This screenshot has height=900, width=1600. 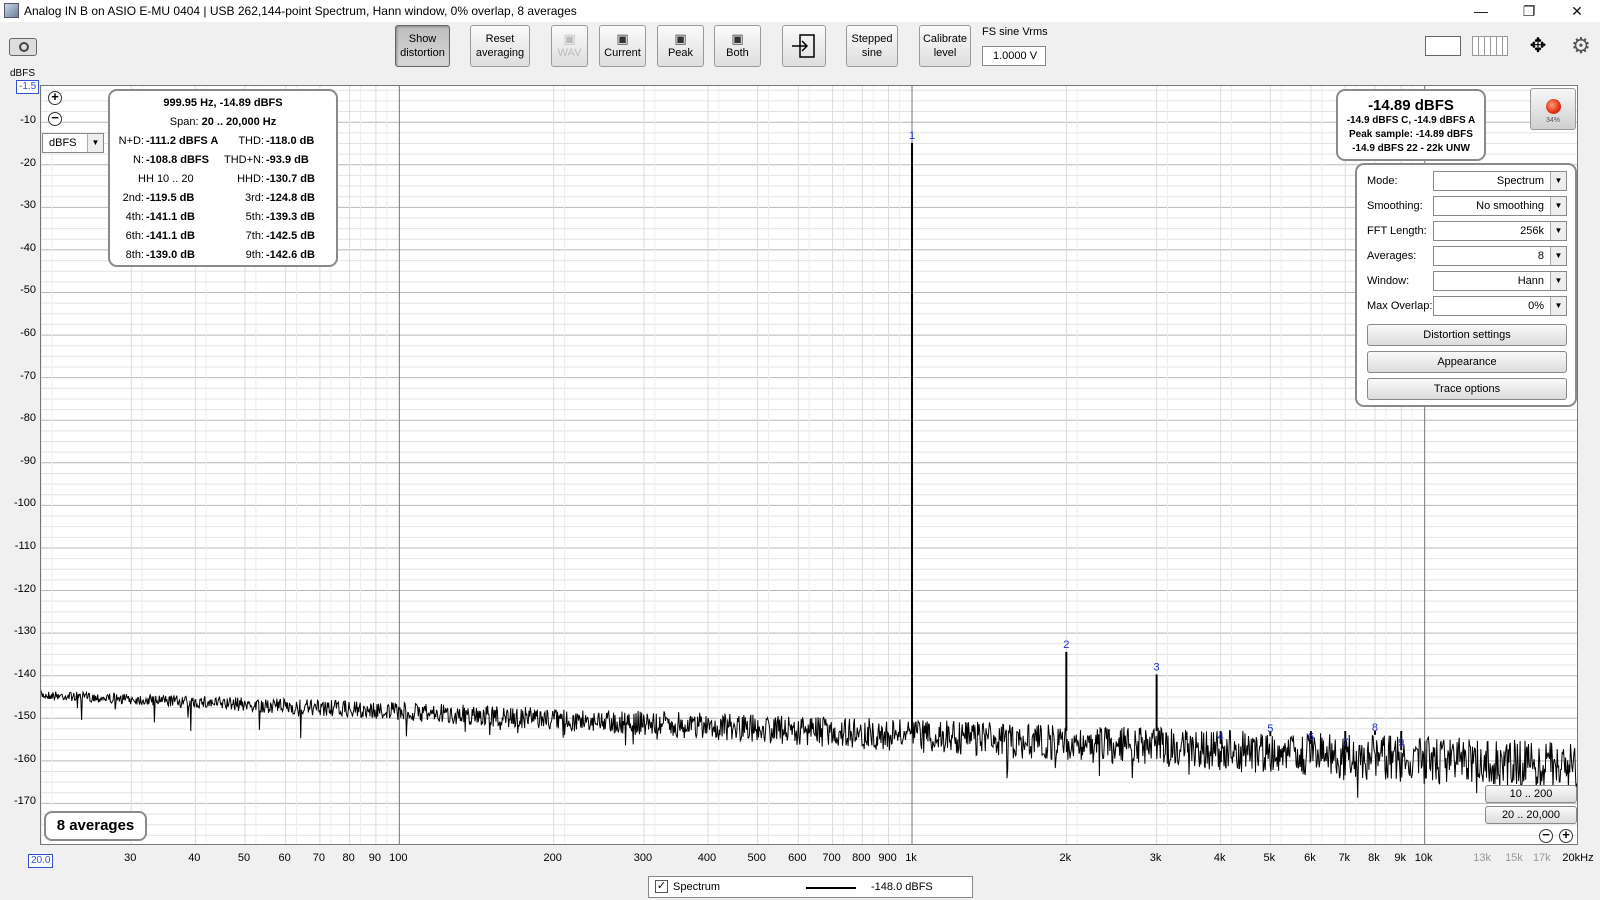 What do you see at coordinates (1500, 256) in the screenshot?
I see `control-select: 8 ▼` at bounding box center [1500, 256].